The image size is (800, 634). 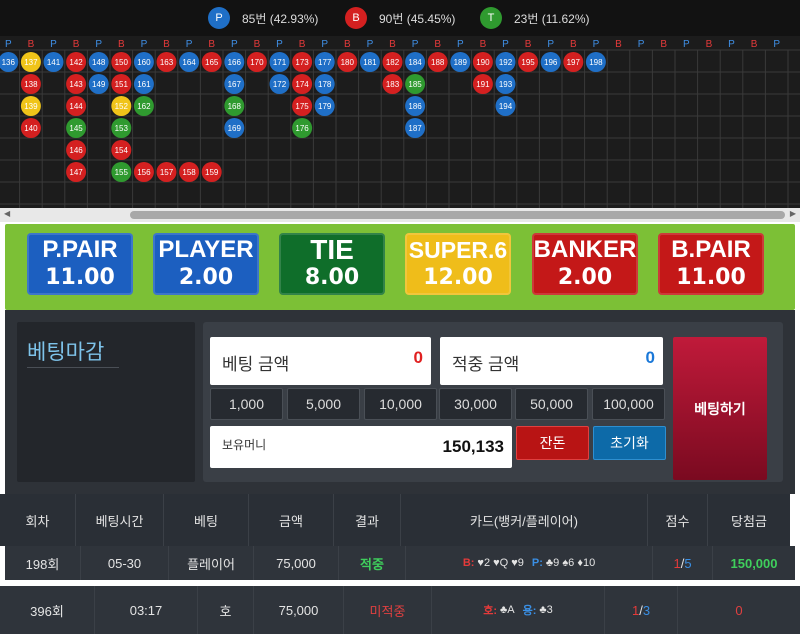 I want to click on chip-100000-button: 100,000, so click(x=628, y=404).